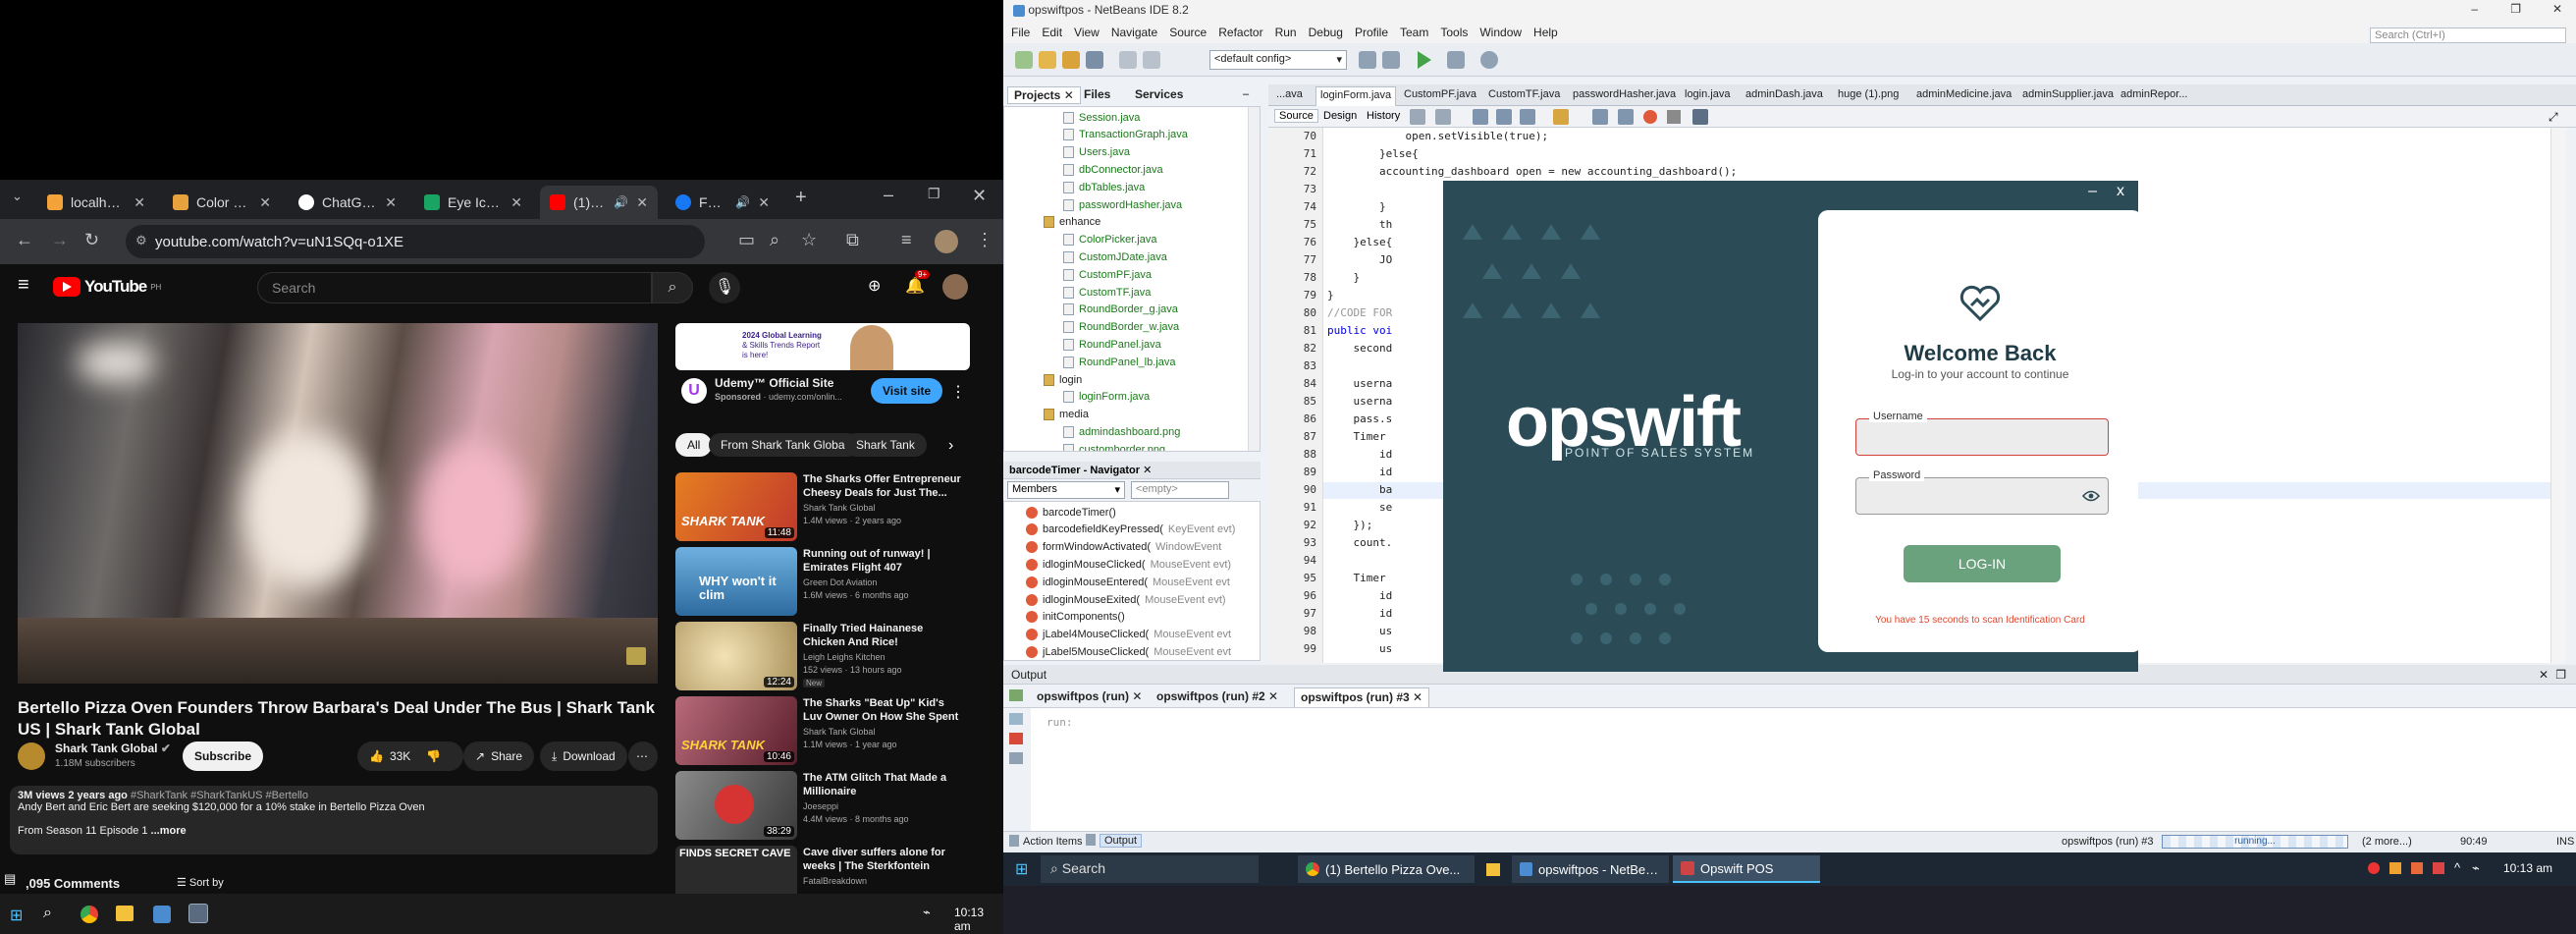  I want to click on last-edit-icon, so click(1417, 117).